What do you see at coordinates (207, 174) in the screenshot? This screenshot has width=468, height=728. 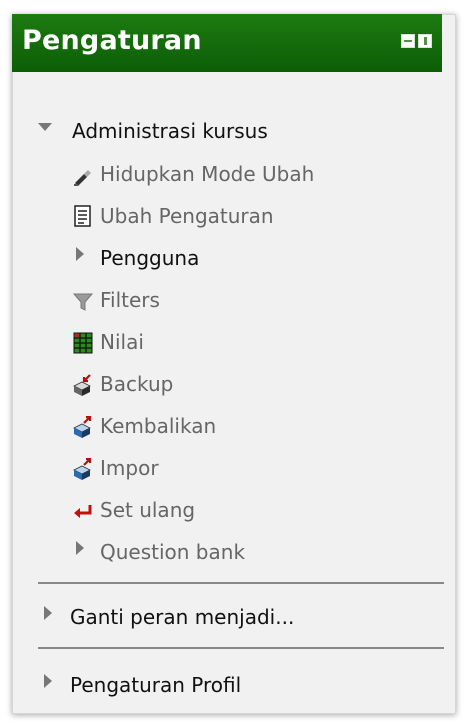 I see `menu-item-label: Hidupkan Mode Ubah` at bounding box center [207, 174].